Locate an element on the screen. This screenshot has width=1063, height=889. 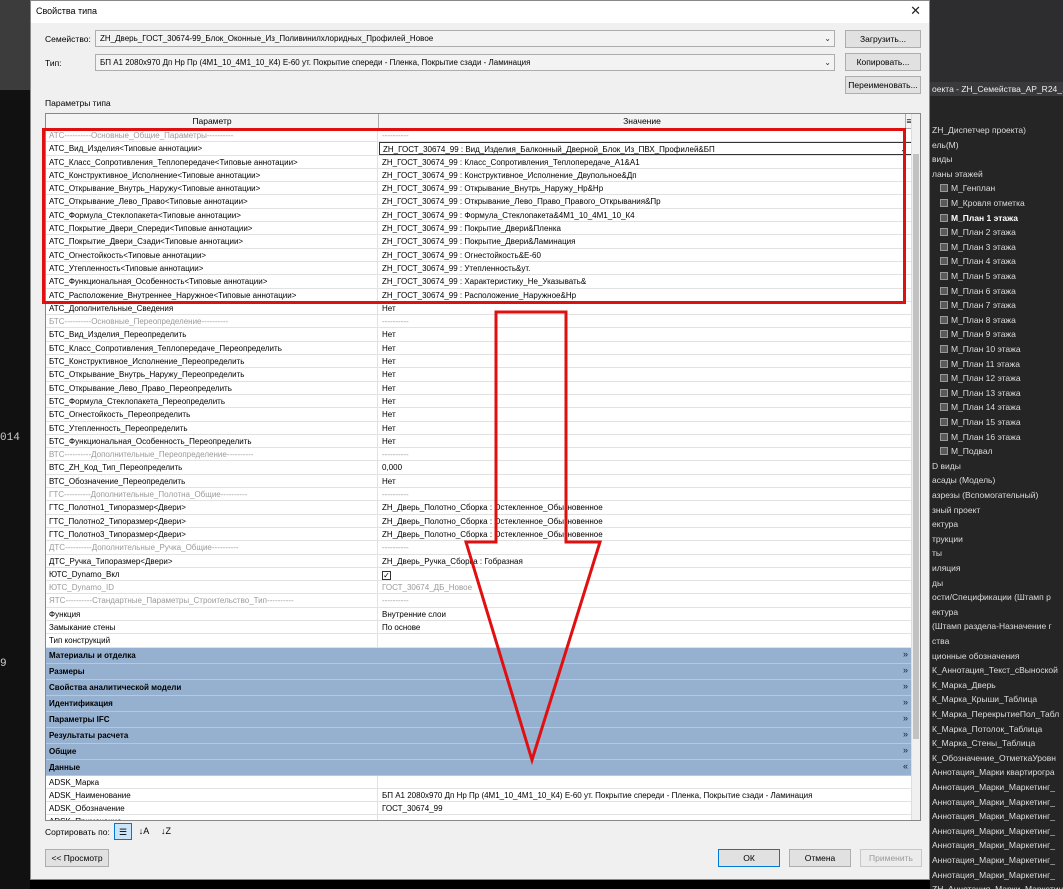
column-header-parameter: Параметр is located at coordinates (212, 121).